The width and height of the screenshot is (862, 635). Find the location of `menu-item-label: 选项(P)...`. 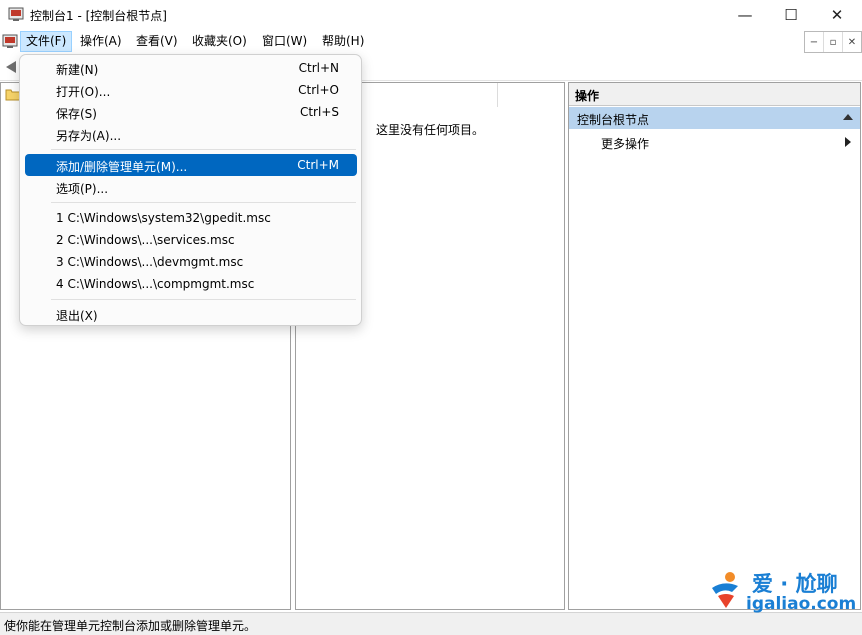

menu-item-label: 选项(P)... is located at coordinates (82, 189).